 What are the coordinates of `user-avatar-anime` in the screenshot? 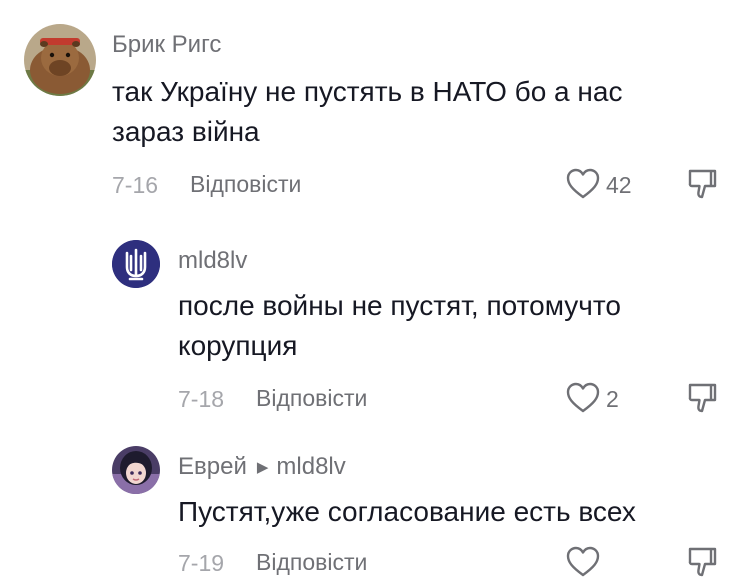 It's located at (136, 470).